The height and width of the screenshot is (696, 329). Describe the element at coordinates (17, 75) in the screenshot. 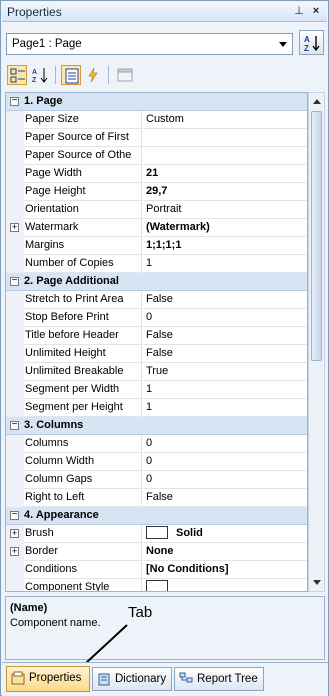

I see `categorized-button` at that location.